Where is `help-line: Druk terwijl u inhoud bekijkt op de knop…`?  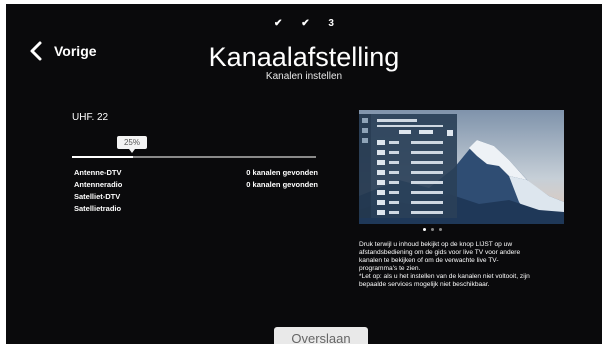 help-line: Druk terwijl u inhoud bekijkt op de knop… is located at coordinates (436, 244).